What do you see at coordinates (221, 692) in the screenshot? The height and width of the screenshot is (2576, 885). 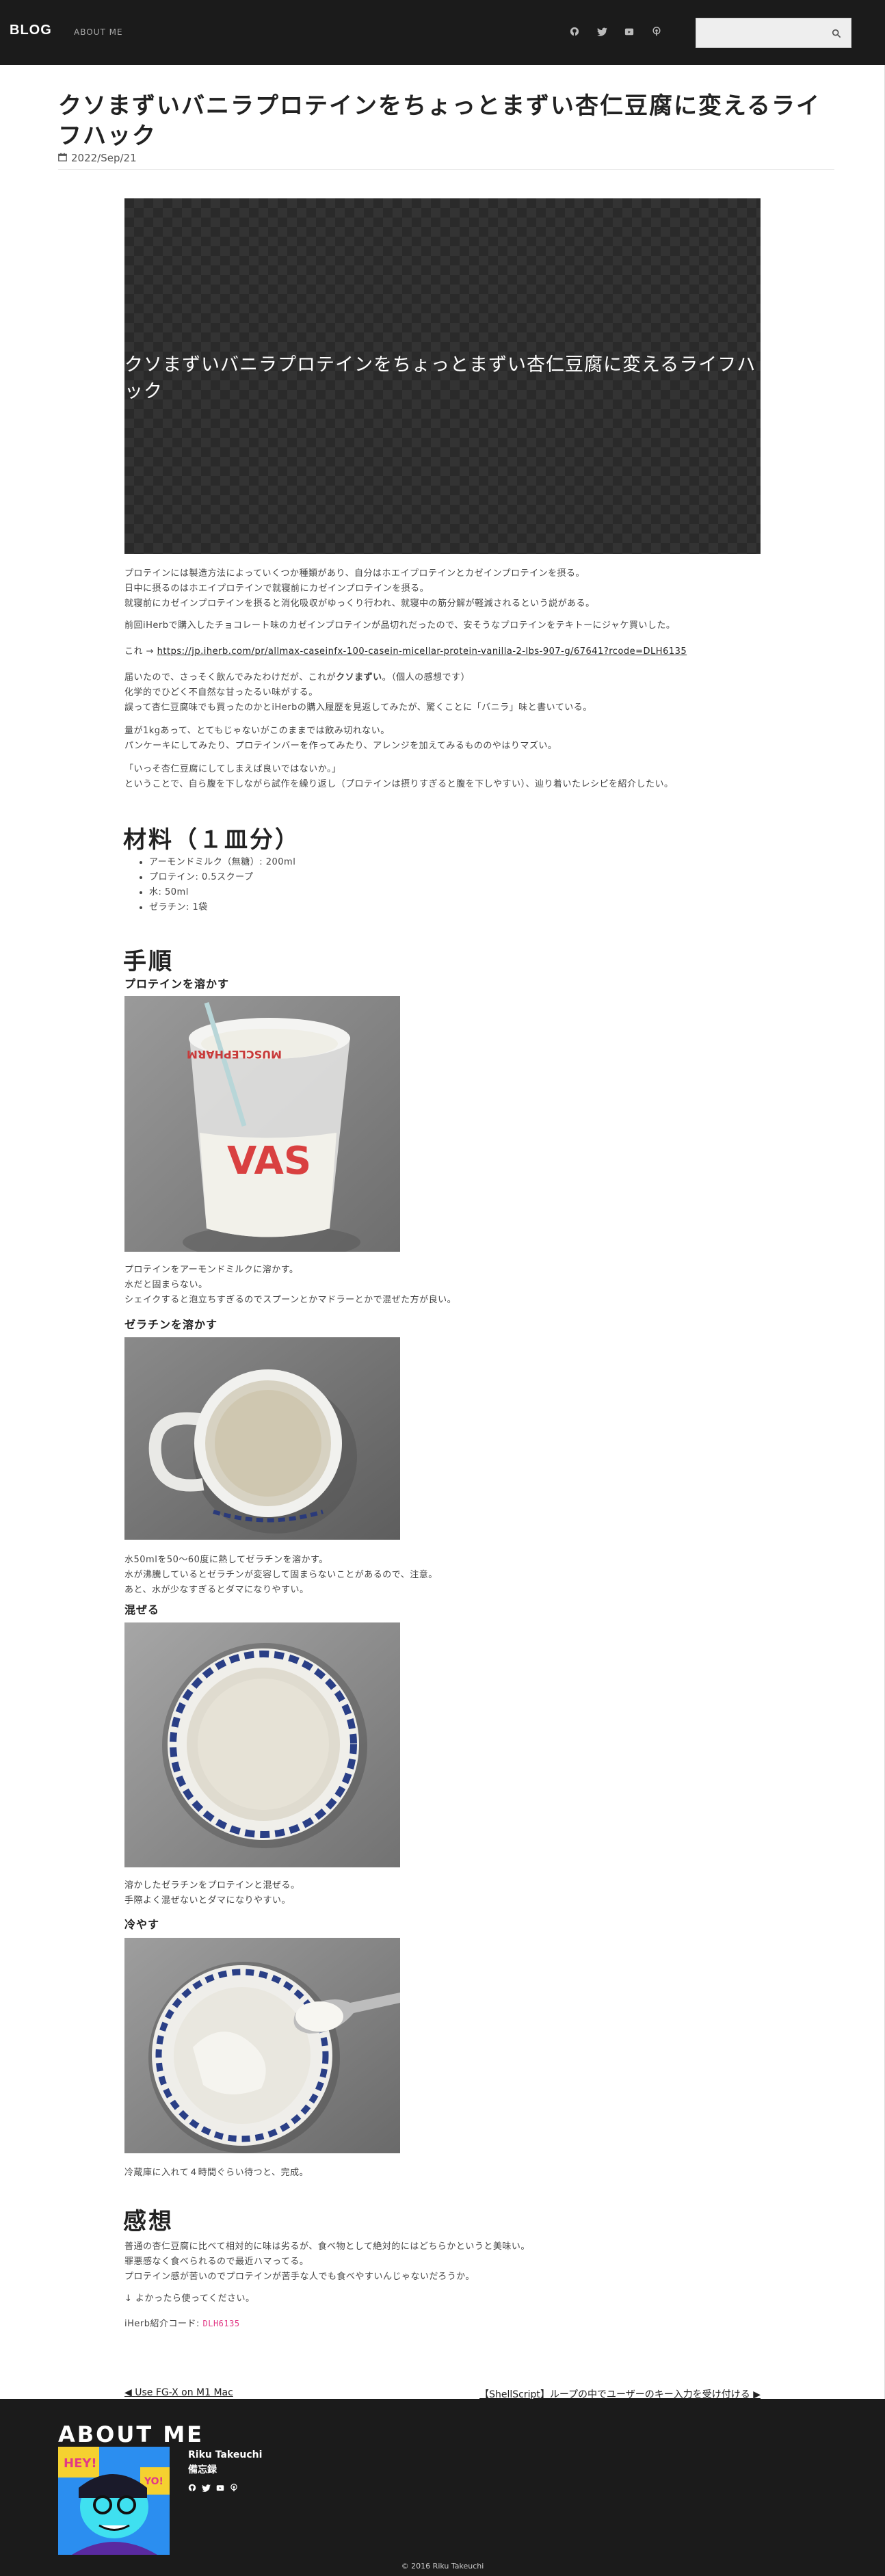 I see `text-line: 化学的でひどく不自然な甘ったるい味がする。` at bounding box center [221, 692].